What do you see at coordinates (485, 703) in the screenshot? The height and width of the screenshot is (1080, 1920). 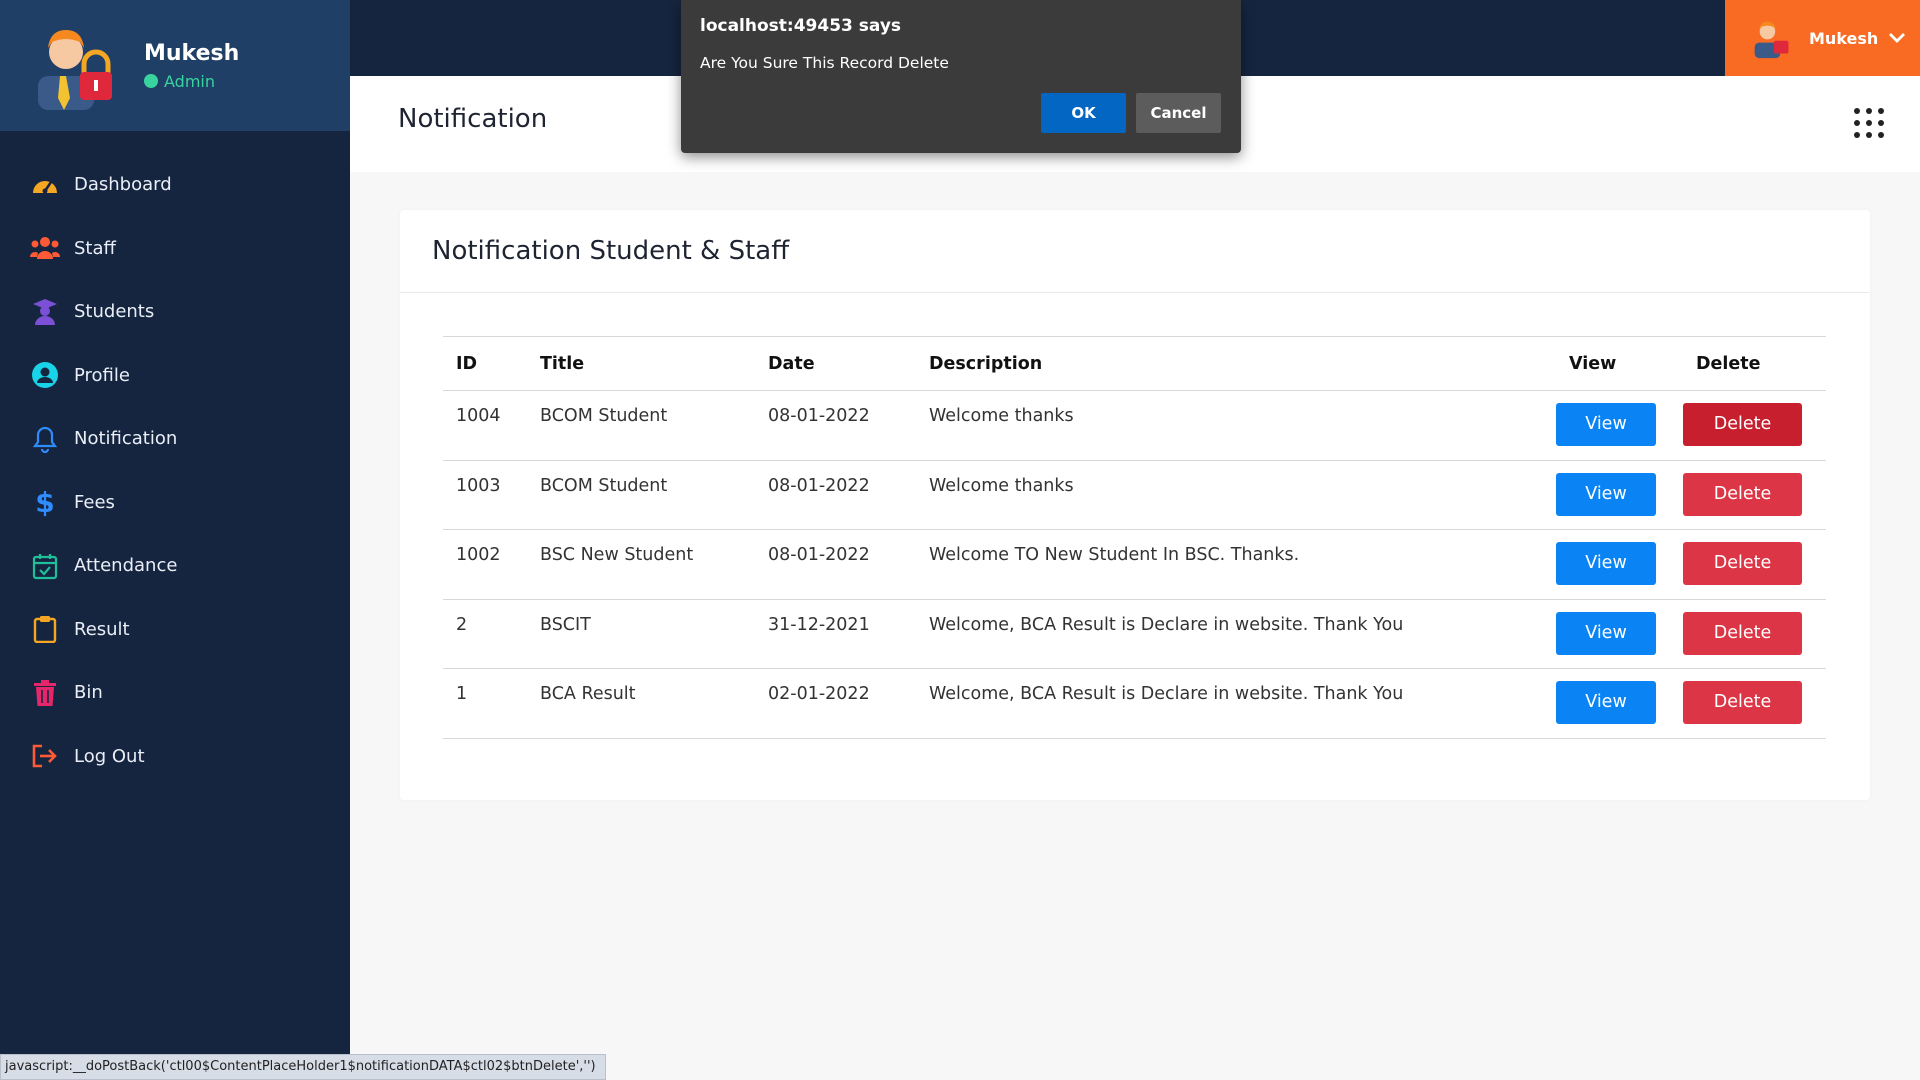 I see `cell-id: 1` at bounding box center [485, 703].